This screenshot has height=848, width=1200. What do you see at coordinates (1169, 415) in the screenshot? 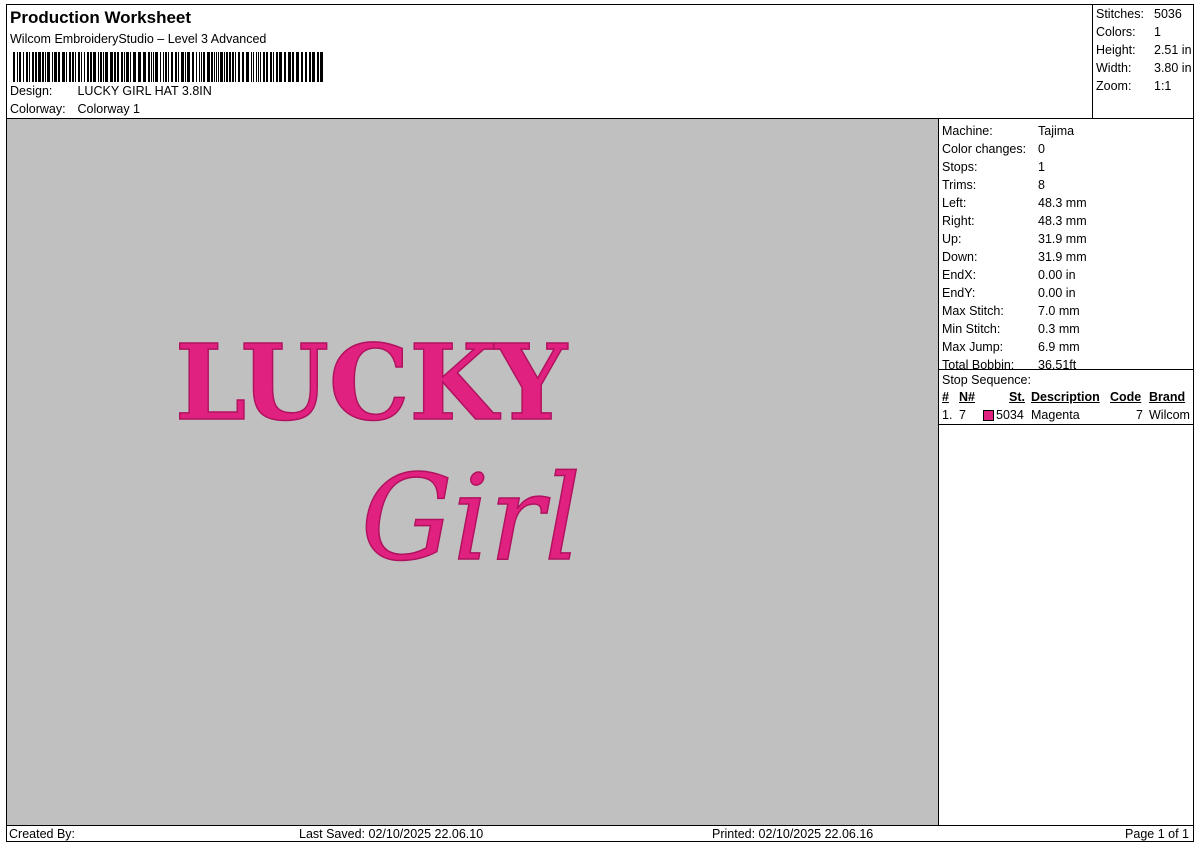
I see `row-brand: Wilcom` at bounding box center [1169, 415].